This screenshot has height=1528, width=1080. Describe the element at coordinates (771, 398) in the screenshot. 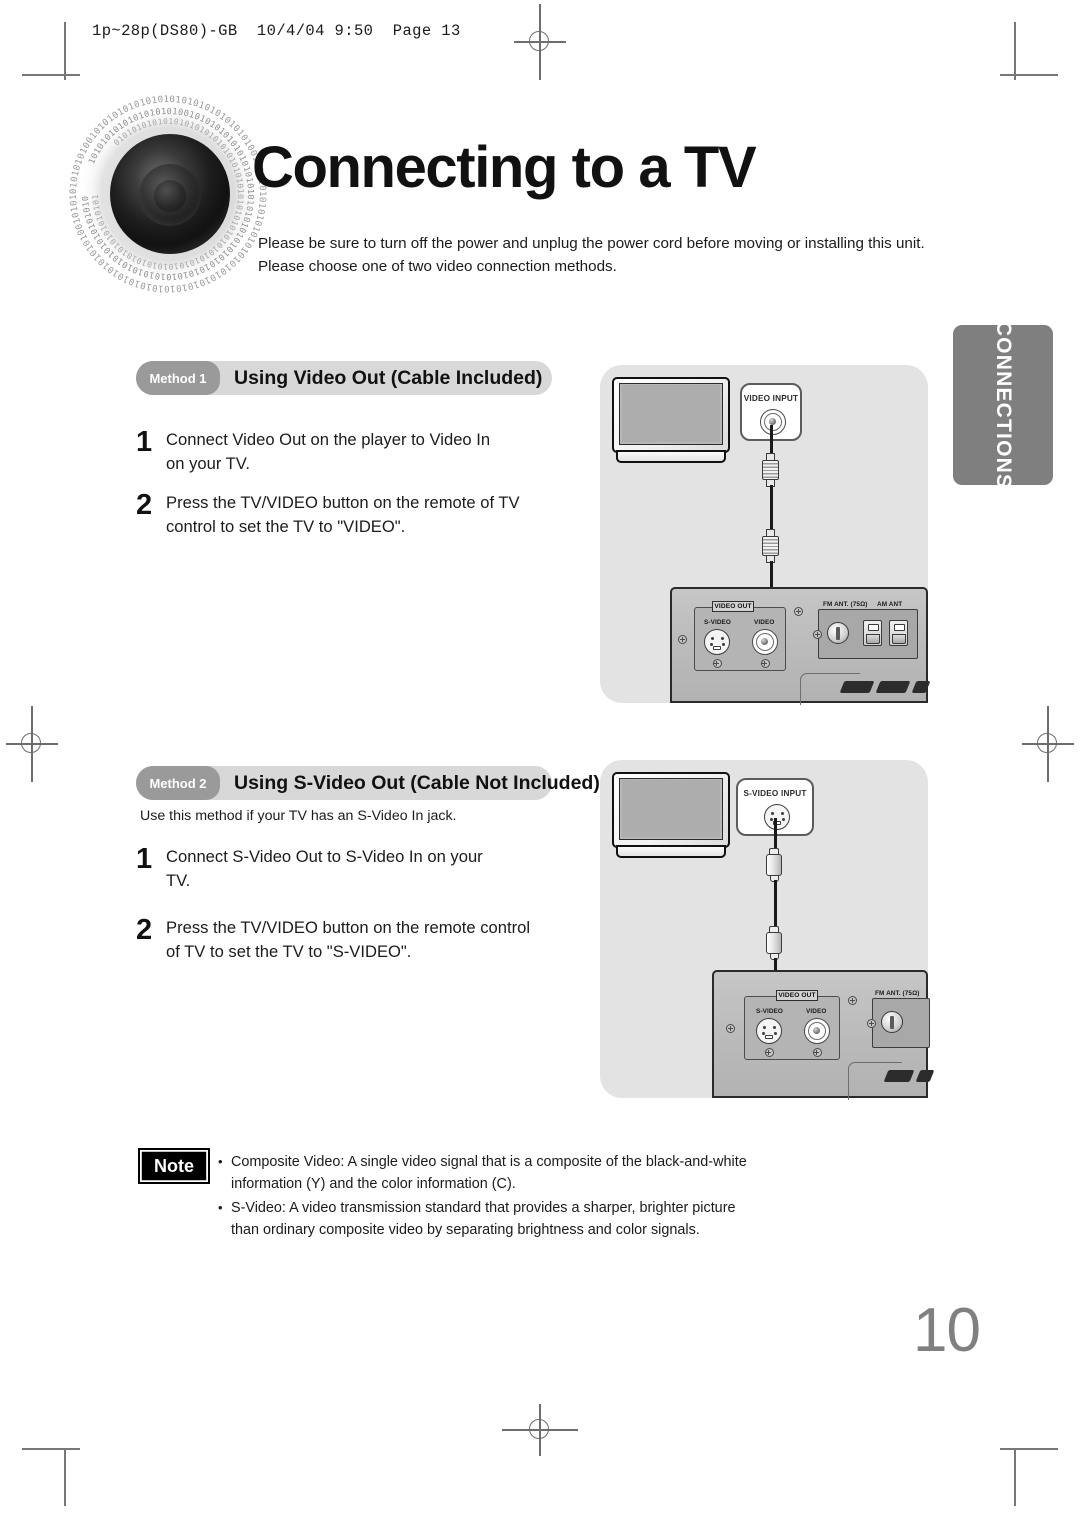

I see `video-input-label: VIDEO INPUT` at that location.